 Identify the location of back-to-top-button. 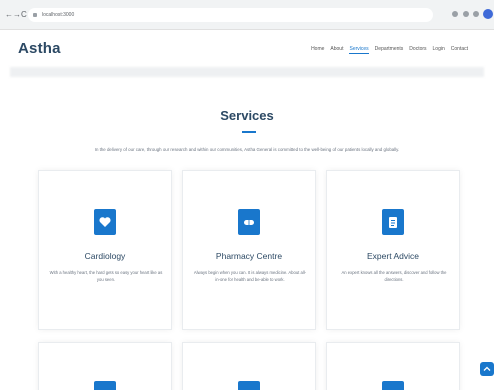
(487, 369).